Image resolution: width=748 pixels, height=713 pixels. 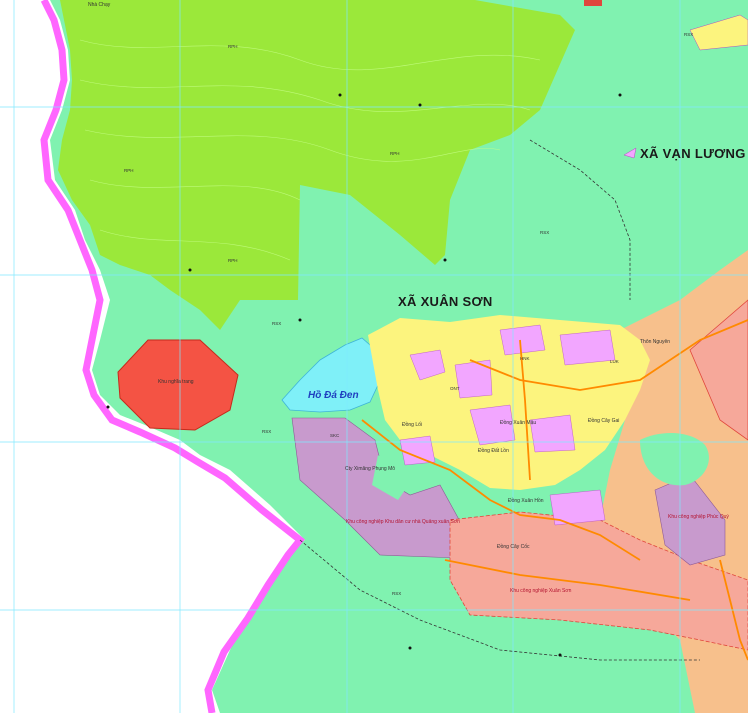 What do you see at coordinates (518, 423) in the screenshot?
I see `label-dong-xuan-mau: Đồng Xuân Mậu` at bounding box center [518, 423].